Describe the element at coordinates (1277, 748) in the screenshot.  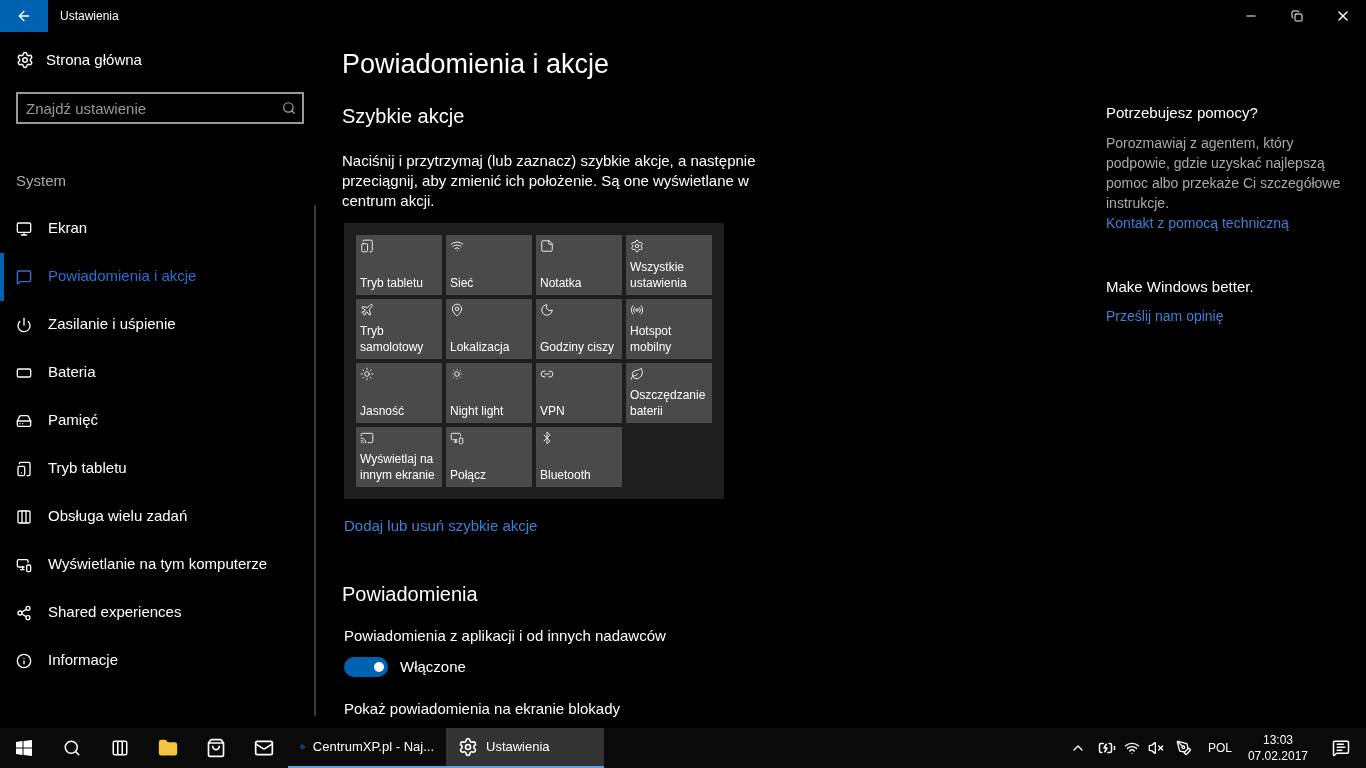
I see `clock: 13:03 07.02.2017` at that location.